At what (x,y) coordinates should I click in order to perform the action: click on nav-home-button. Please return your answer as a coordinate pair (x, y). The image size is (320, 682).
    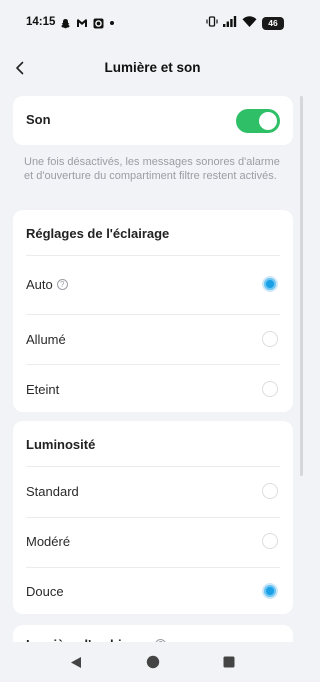
    Looking at the image, I should click on (153, 662).